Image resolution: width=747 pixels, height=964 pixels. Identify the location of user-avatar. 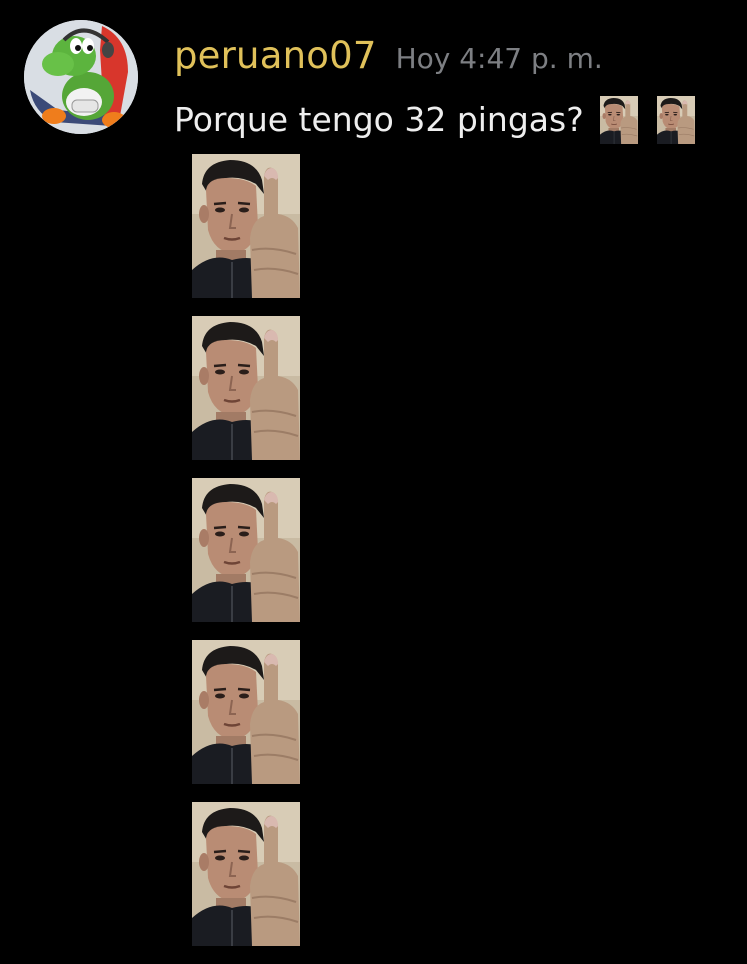
(81, 77).